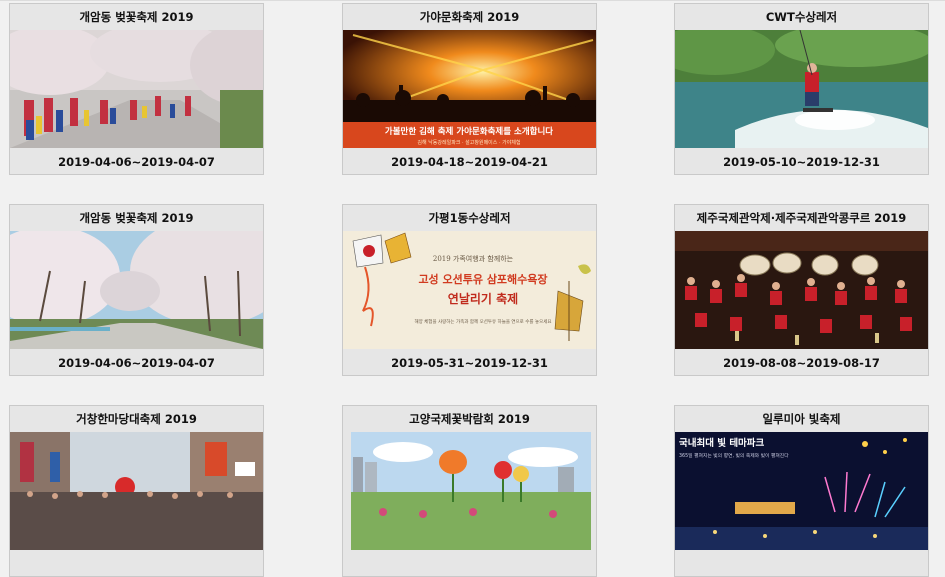  Describe the element at coordinates (801, 218) in the screenshot. I see `festival-title: 제주국제관악제·제주국제관악콩쿠르 2019` at that location.